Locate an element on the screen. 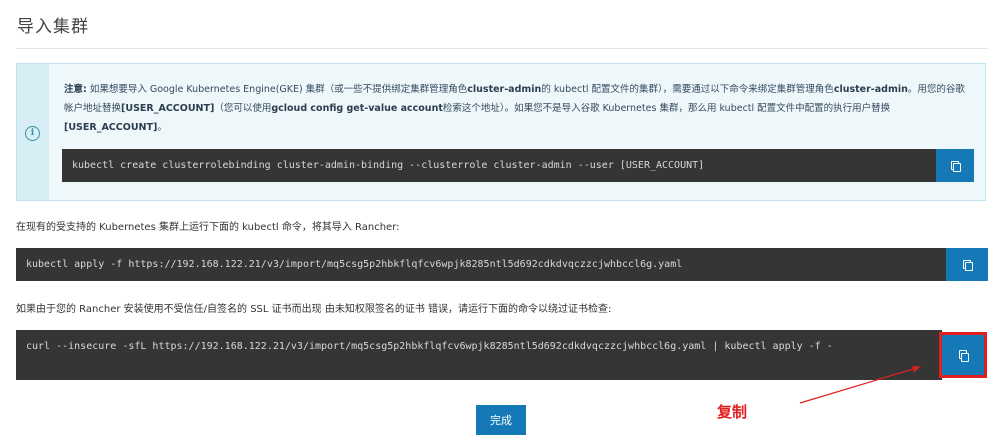 The image size is (1001, 448). page-title: 导入集群 is located at coordinates (53, 27).